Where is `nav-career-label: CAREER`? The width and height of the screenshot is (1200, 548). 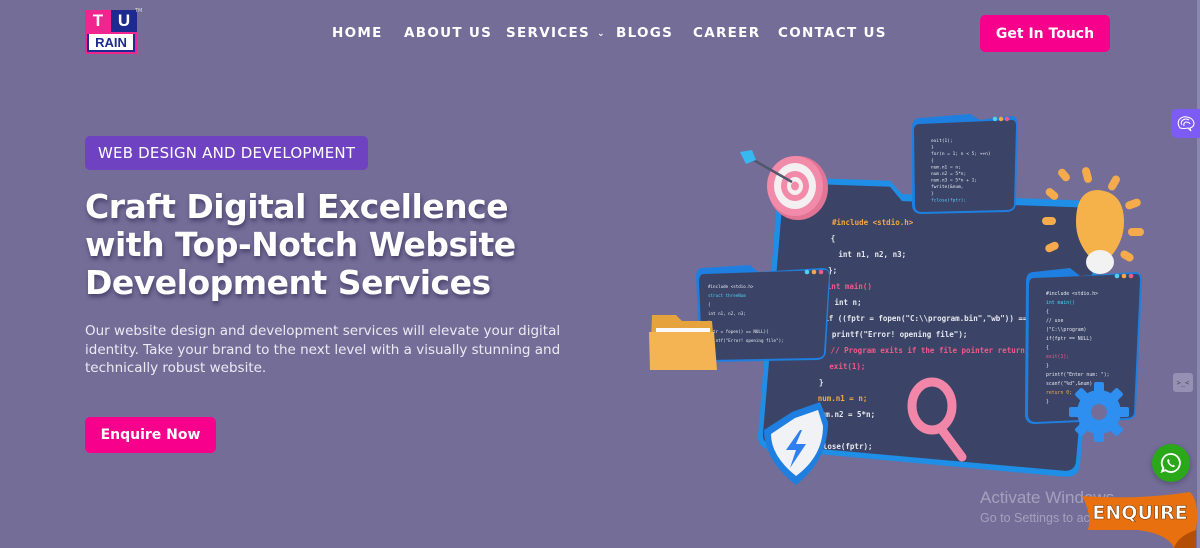 nav-career-label: CAREER is located at coordinates (727, 33).